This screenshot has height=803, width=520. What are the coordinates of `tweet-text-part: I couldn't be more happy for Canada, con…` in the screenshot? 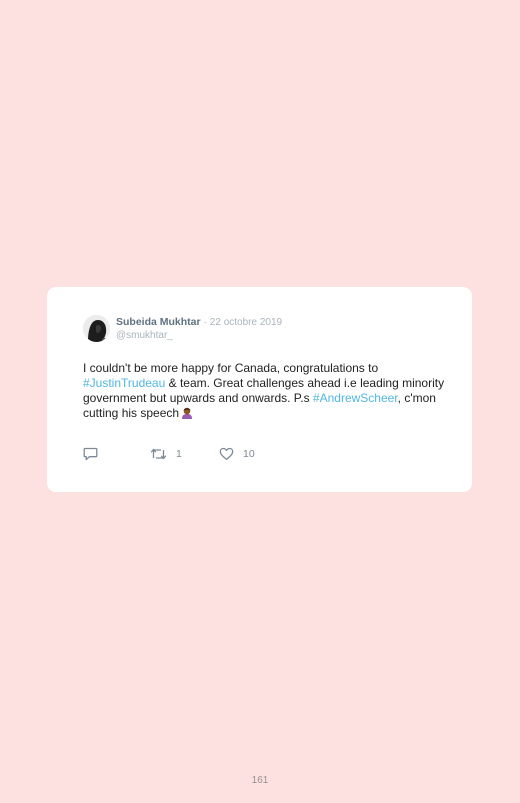 It's located at (231, 368).